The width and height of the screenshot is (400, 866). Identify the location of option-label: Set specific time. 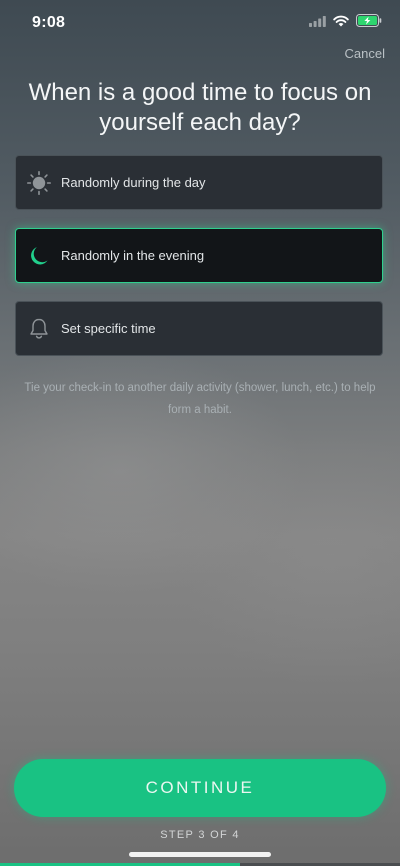
(108, 328).